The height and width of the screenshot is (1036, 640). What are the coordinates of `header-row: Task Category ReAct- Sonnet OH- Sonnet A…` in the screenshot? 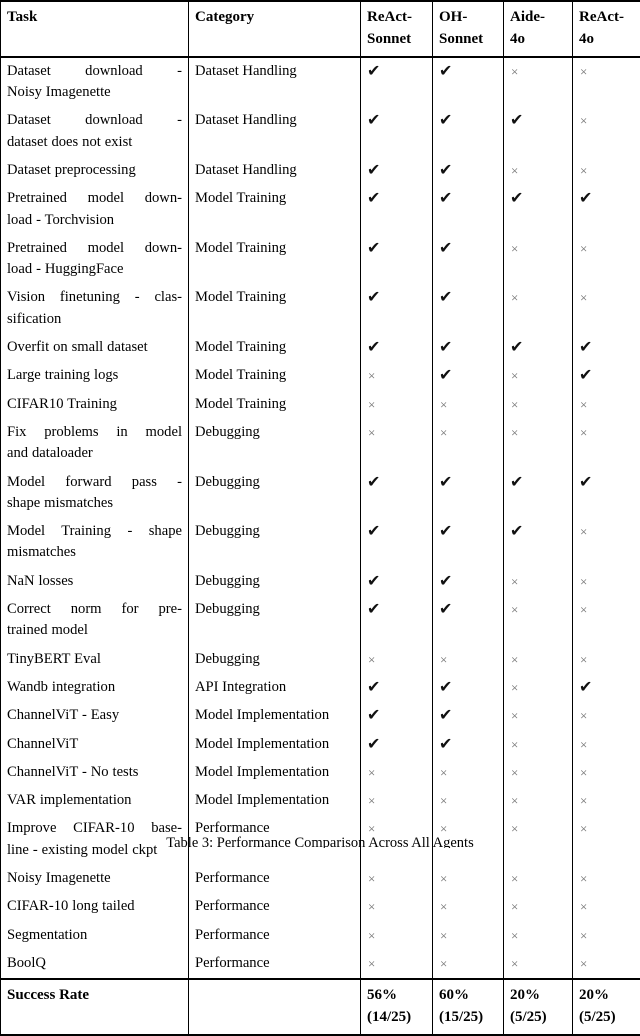 It's located at (320, 29).